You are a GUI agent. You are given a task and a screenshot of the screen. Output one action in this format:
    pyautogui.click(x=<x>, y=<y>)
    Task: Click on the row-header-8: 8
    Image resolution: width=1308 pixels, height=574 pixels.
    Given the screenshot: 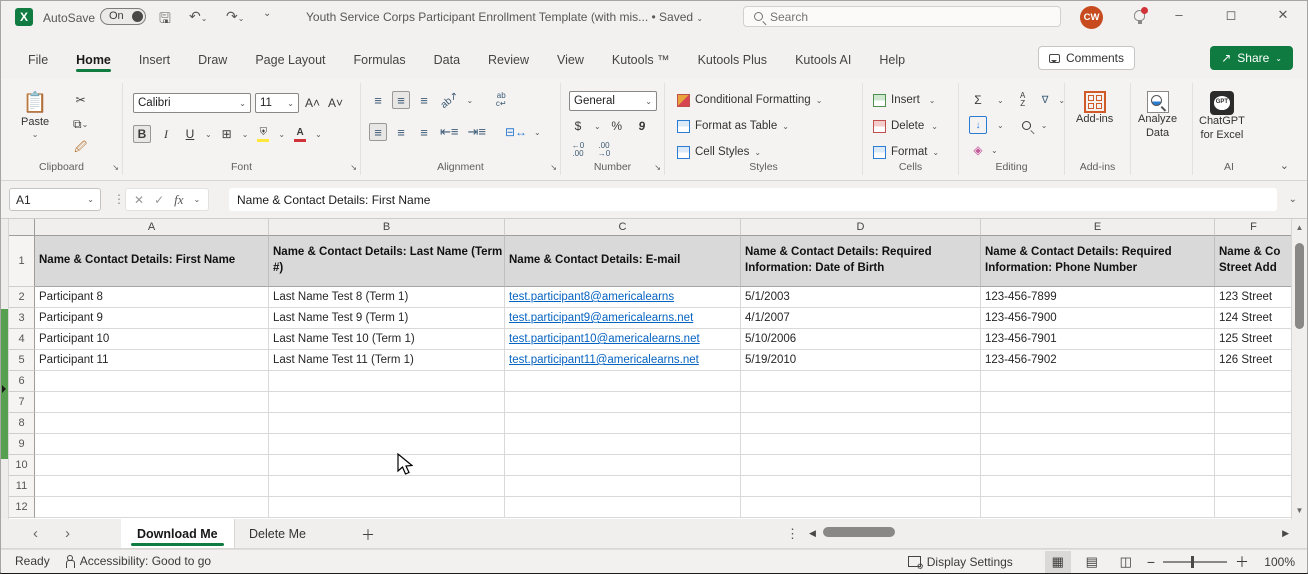 What is the action you would take?
    pyautogui.click(x=22, y=423)
    